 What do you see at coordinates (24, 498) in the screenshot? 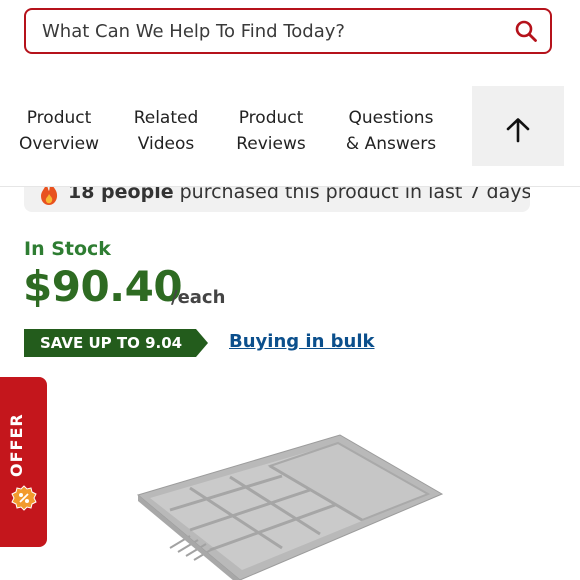
I see `discount-badge-icon` at bounding box center [24, 498].